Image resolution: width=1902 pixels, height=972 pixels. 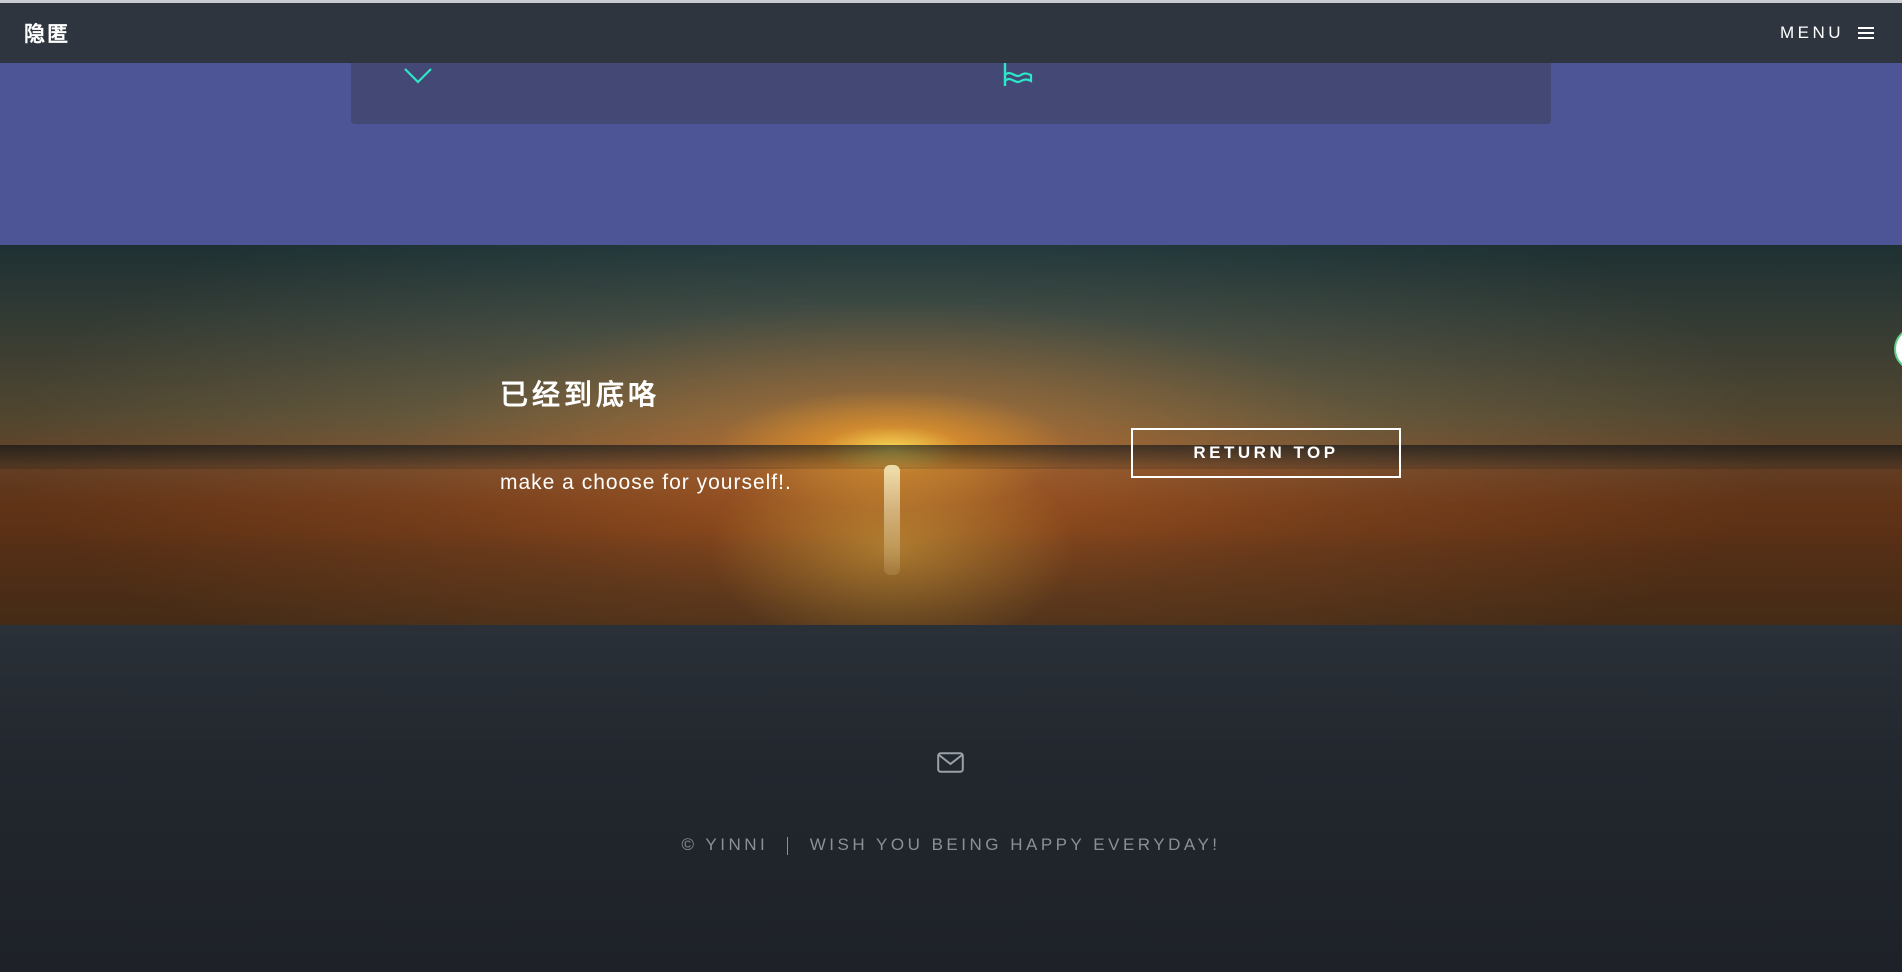 I want to click on cta-subtitle: make a choose for yourself!., so click(x=646, y=482).